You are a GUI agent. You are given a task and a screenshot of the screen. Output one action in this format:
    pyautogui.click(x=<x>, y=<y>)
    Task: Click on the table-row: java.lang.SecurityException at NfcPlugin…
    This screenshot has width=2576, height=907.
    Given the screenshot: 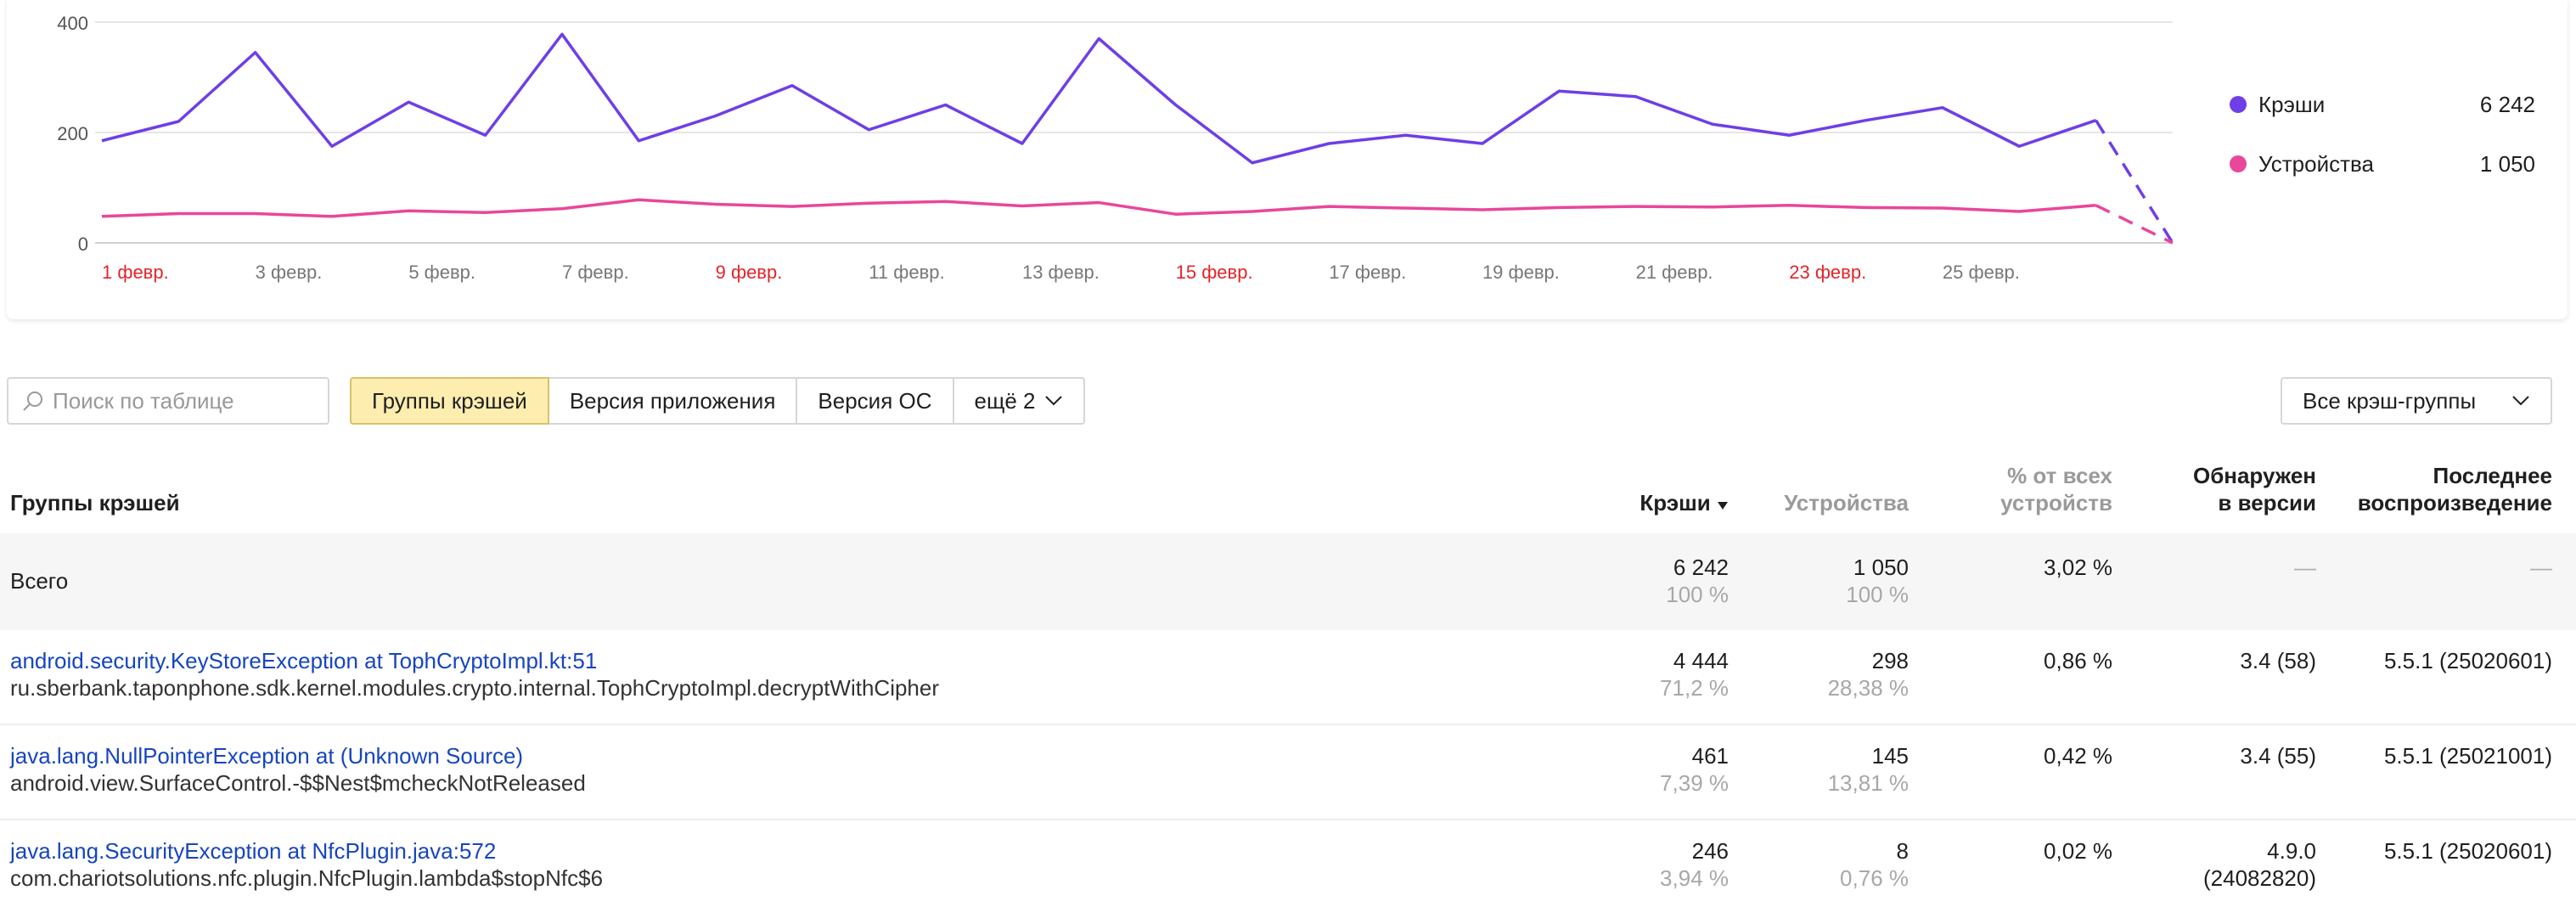 What is the action you would take?
    pyautogui.click(x=1288, y=863)
    